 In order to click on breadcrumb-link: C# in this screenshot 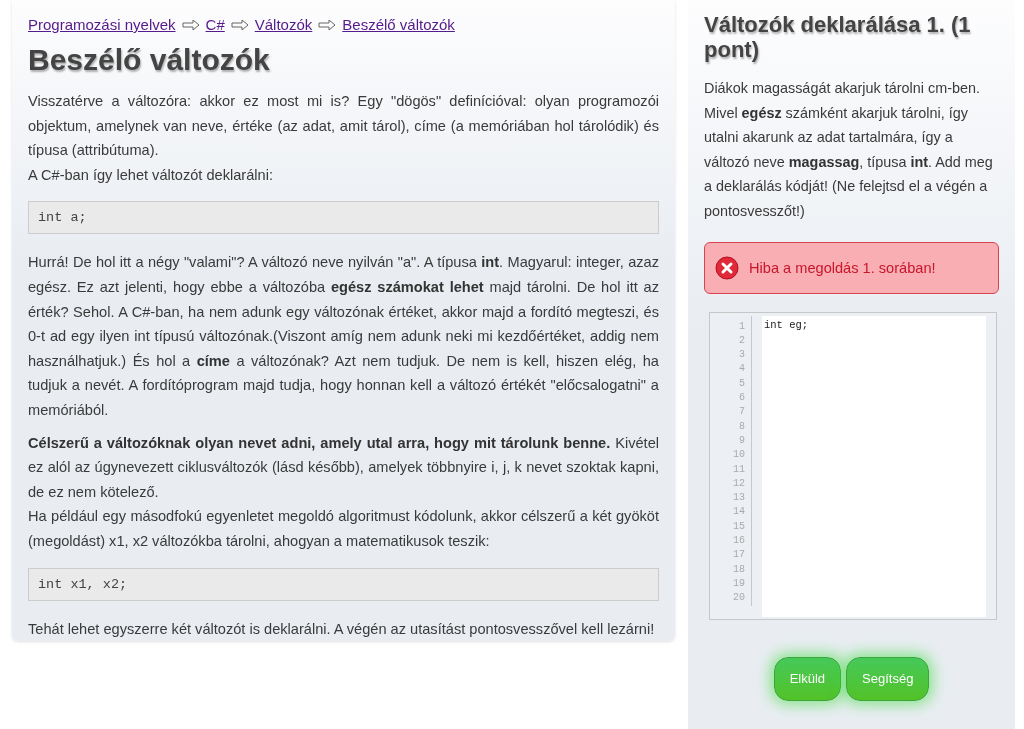, I will do `click(215, 24)`.